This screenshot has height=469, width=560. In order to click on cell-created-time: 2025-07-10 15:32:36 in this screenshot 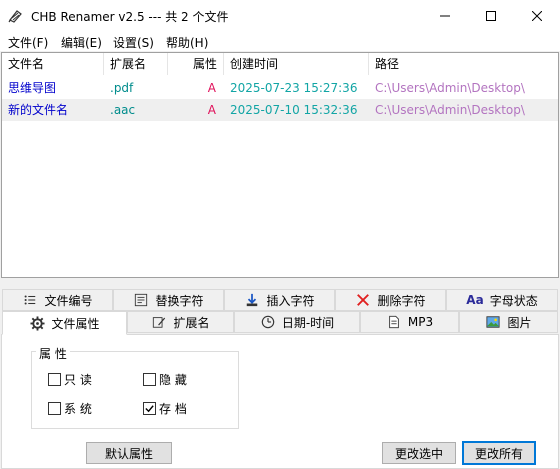, I will do `click(294, 110)`.